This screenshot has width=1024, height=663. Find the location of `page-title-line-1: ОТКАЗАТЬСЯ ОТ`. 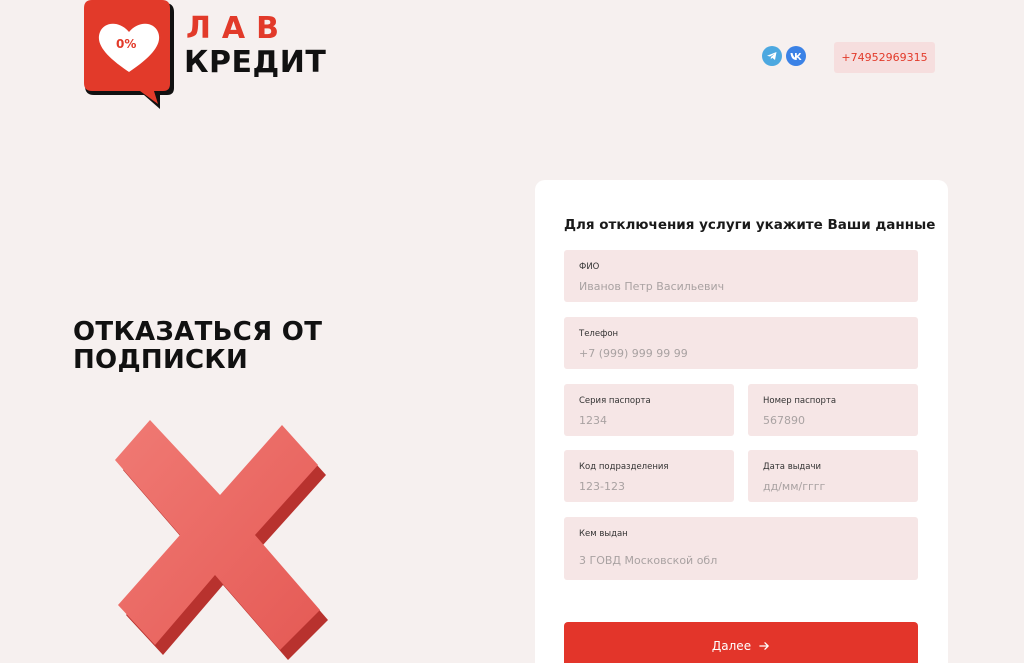

page-title-line-1: ОТКАЗАТЬСЯ ОТ is located at coordinates (198, 332).